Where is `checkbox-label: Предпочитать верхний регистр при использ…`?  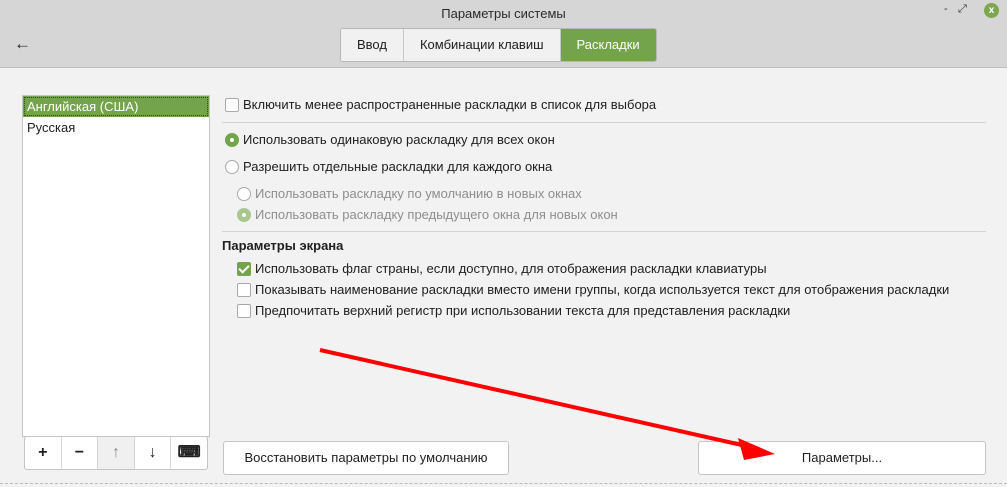
checkbox-label: Предпочитать верхний регистр при использ… is located at coordinates (523, 310).